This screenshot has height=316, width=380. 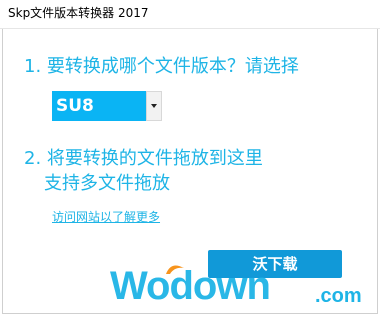 What do you see at coordinates (106, 217) in the screenshot?
I see `visit-website-link: 访问网站以了解更多` at bounding box center [106, 217].